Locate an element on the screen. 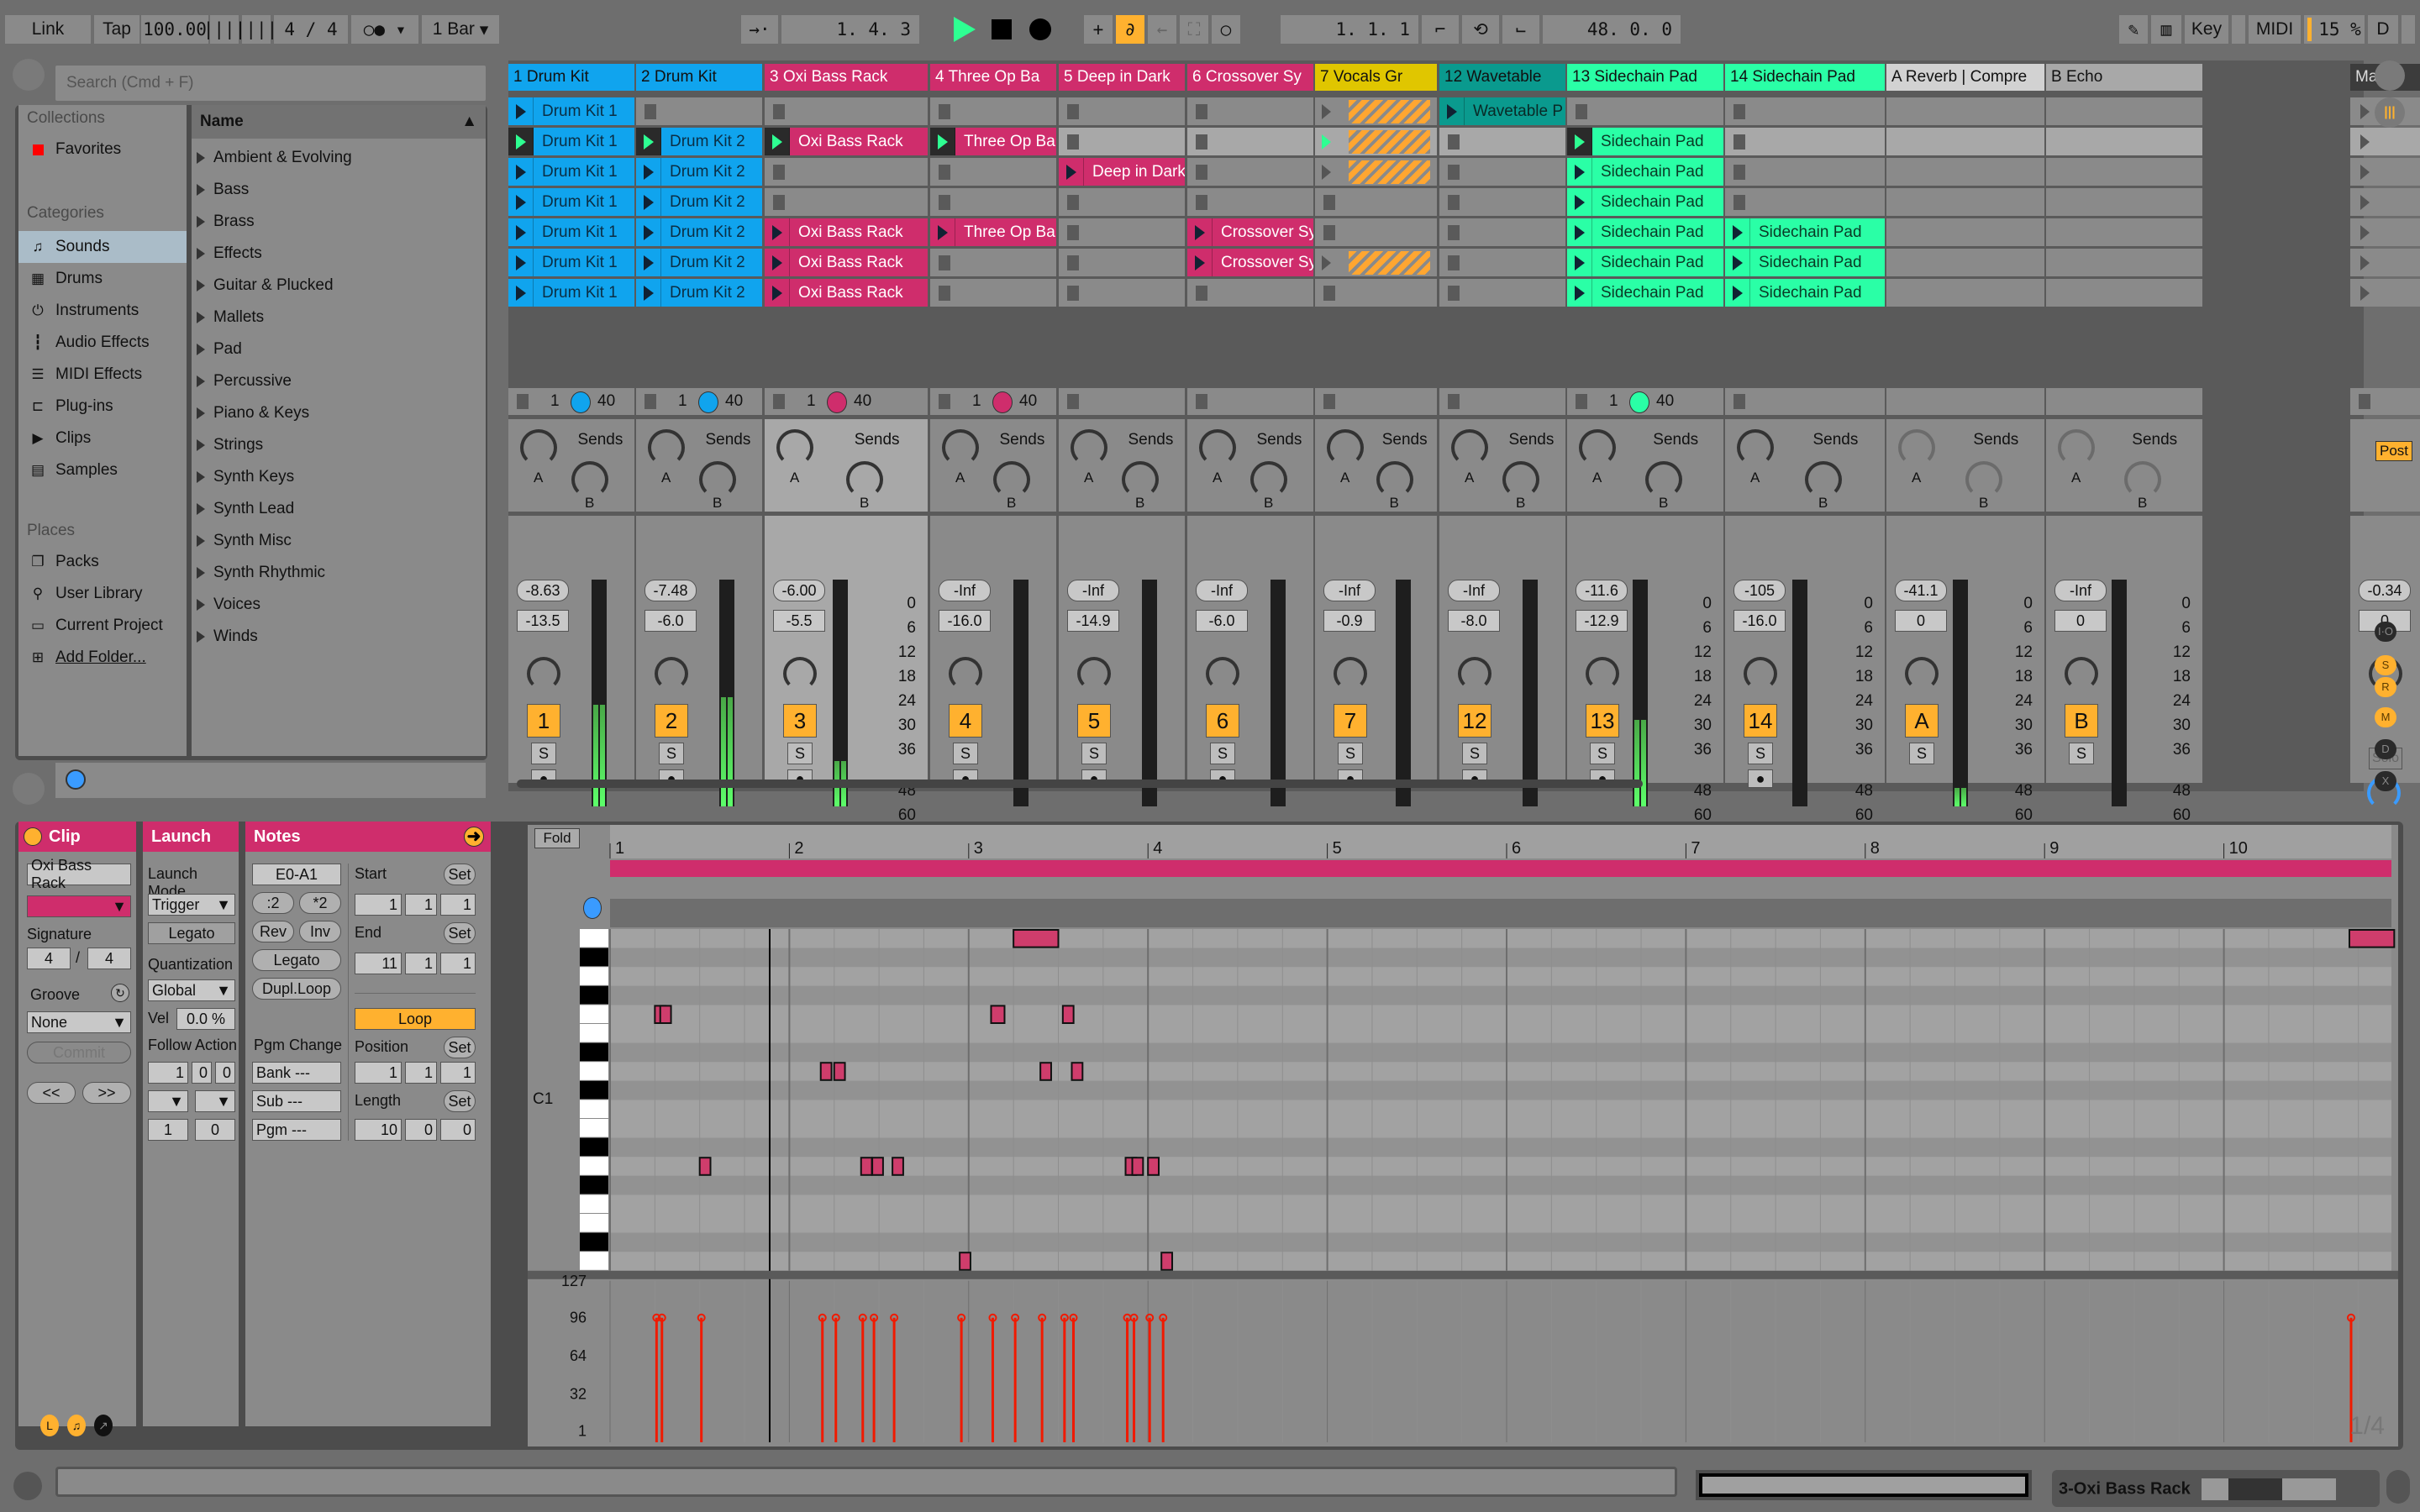 This screenshot has width=2420, height=1512. solo-button: S is located at coordinates (2082, 753).